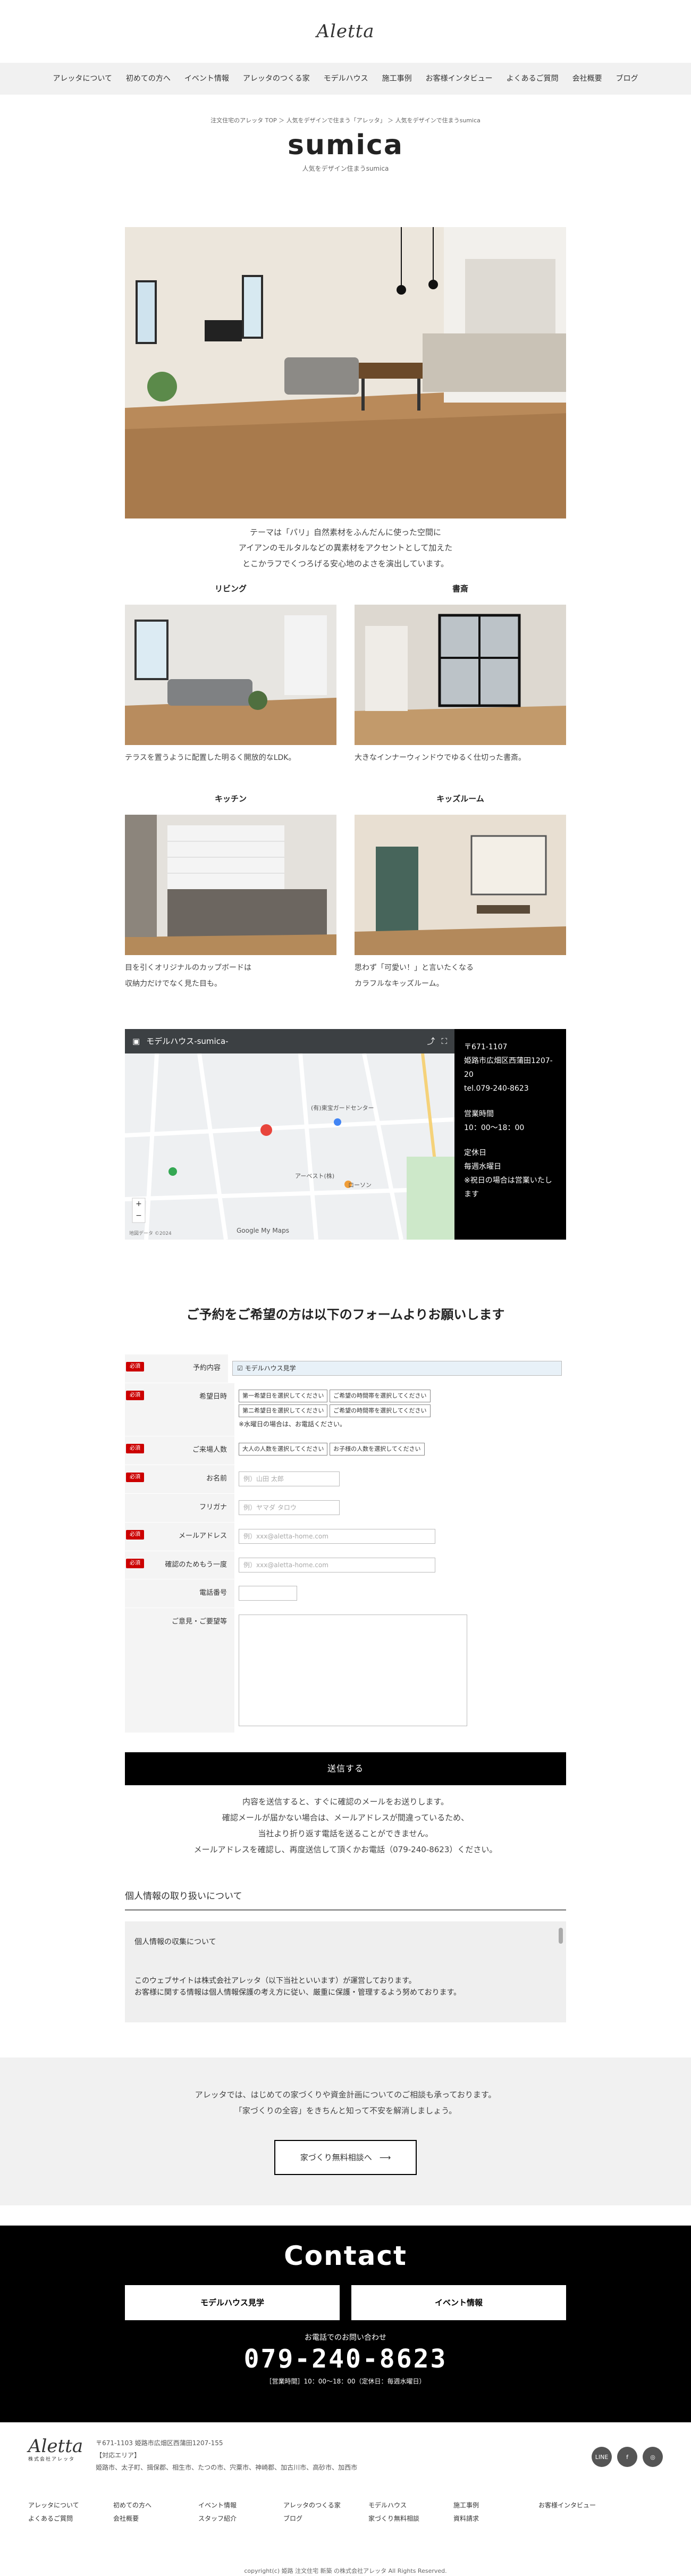  I want to click on event-button: イベント情報, so click(458, 2303).